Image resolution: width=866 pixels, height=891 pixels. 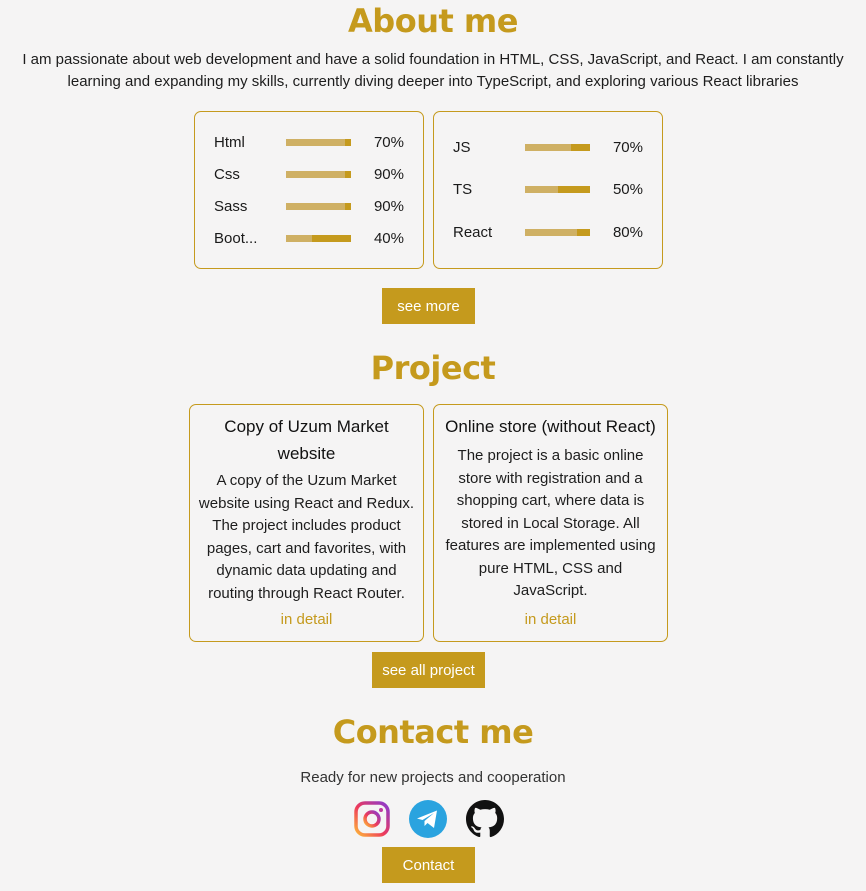 What do you see at coordinates (372, 819) in the screenshot?
I see `instagram-icon` at bounding box center [372, 819].